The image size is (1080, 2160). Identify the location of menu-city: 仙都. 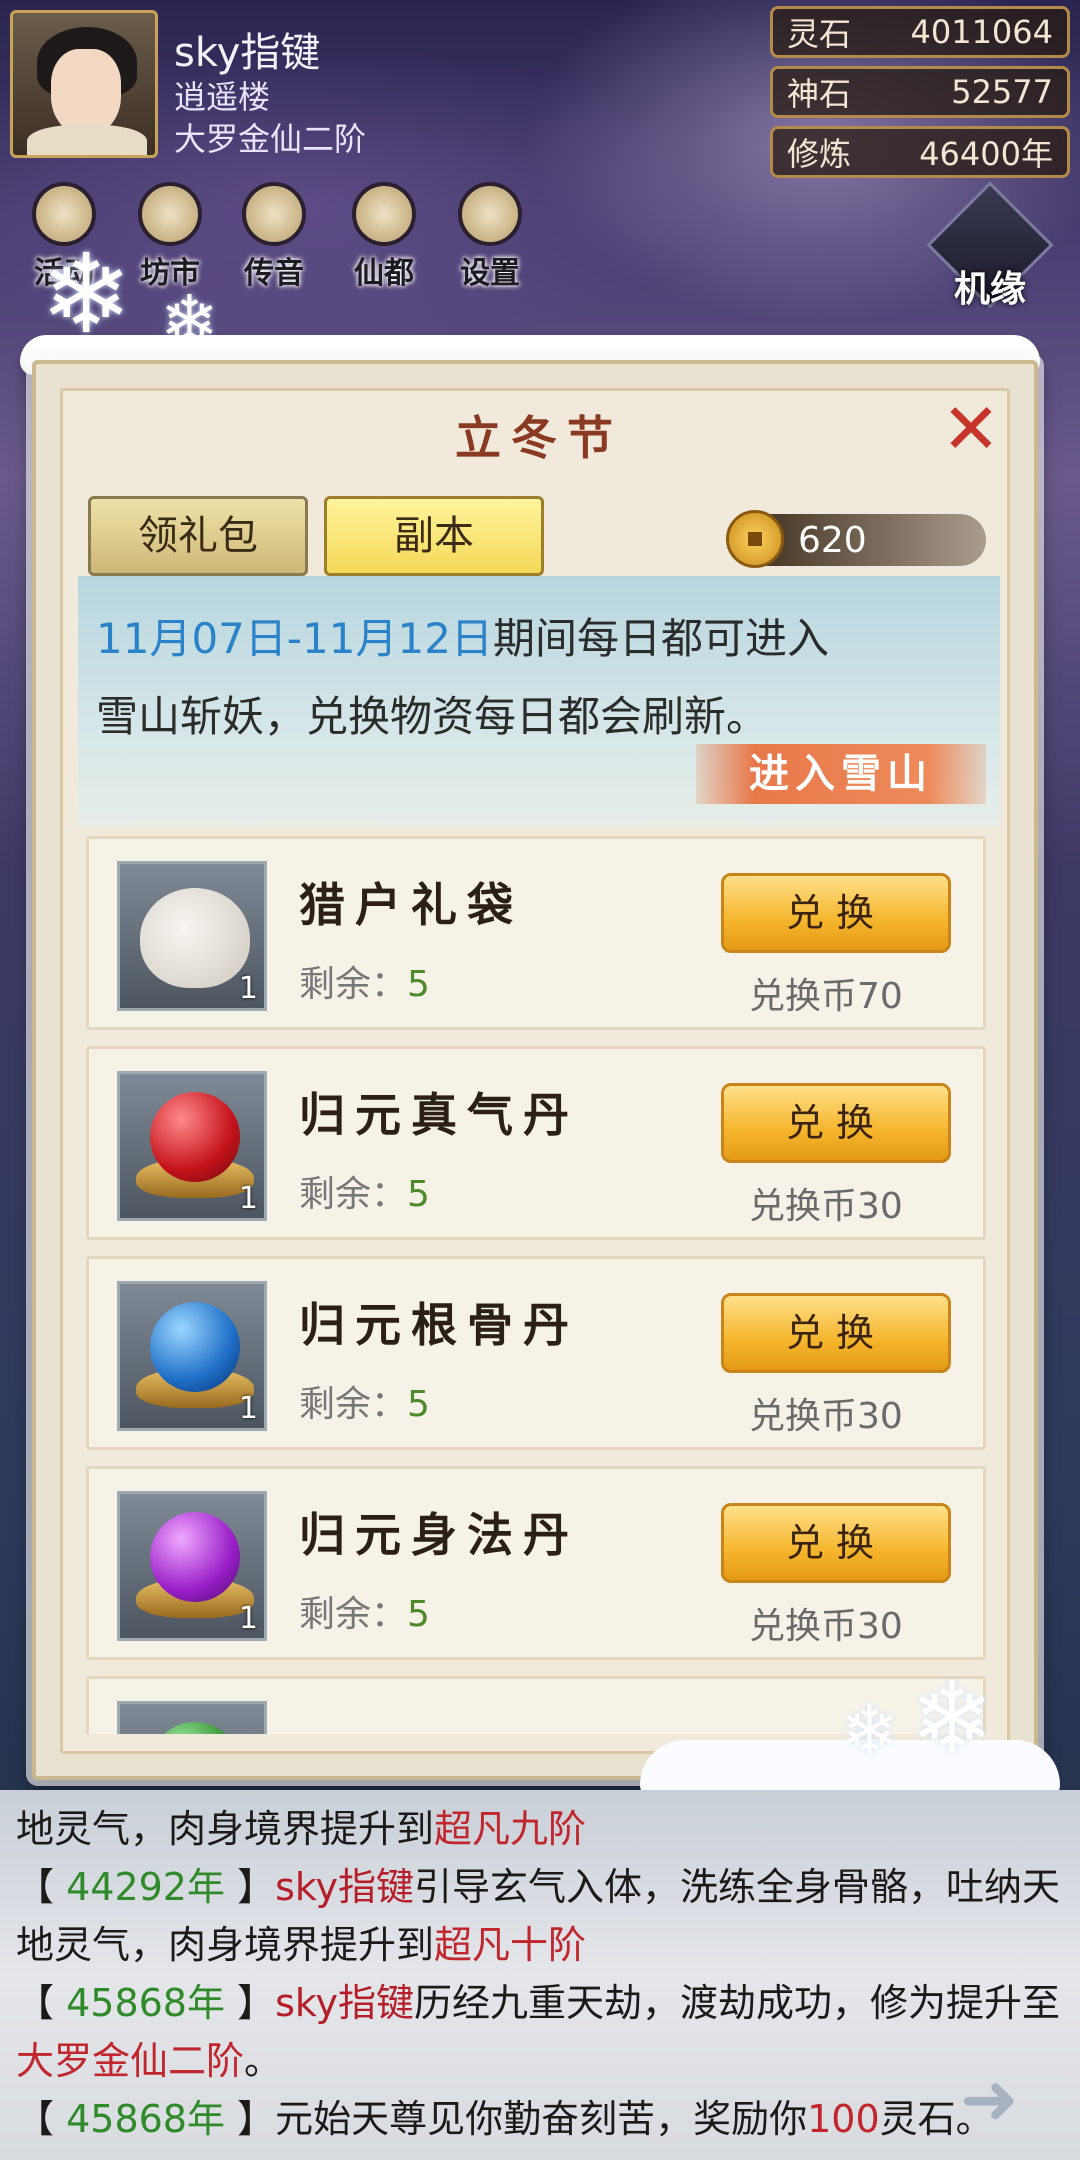
(384, 237).